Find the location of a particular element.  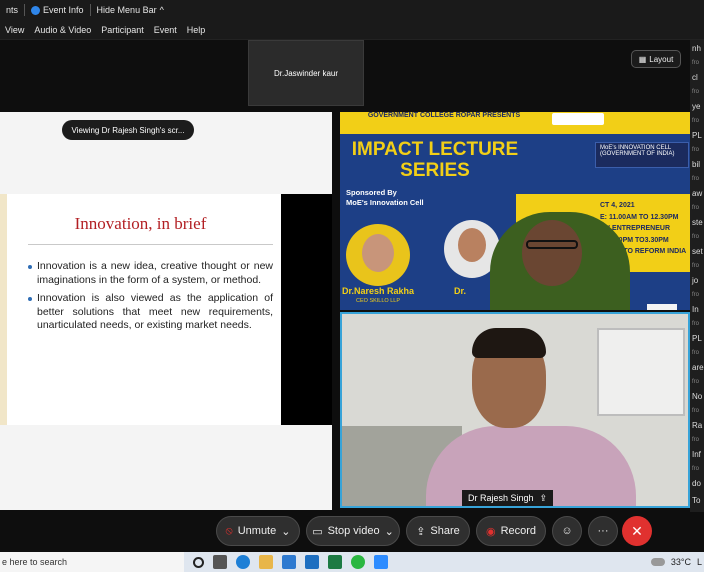

taskbar-search: e here to search is located at coordinates (92, 562).